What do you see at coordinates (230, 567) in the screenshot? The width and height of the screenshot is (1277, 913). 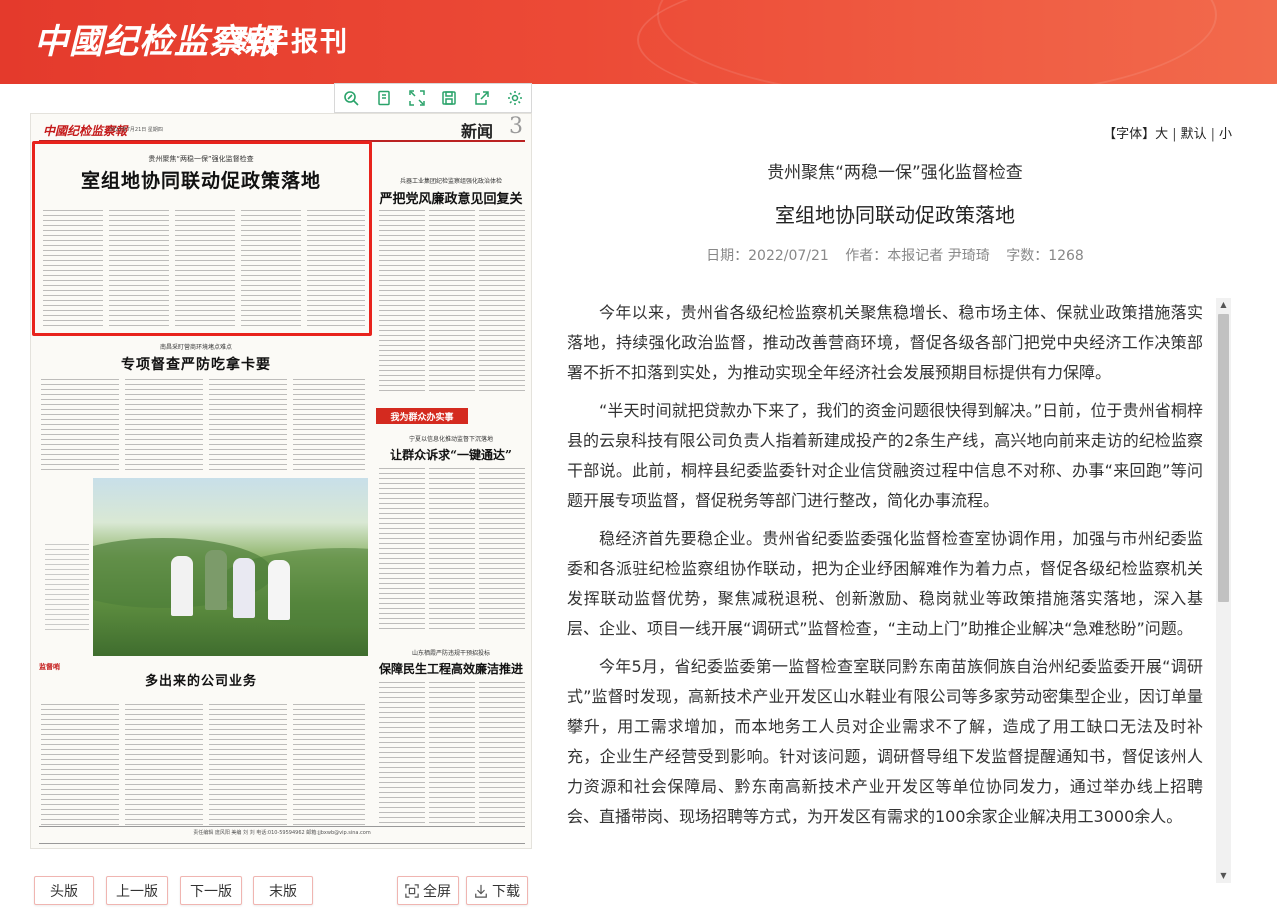 I see `news-photo` at bounding box center [230, 567].